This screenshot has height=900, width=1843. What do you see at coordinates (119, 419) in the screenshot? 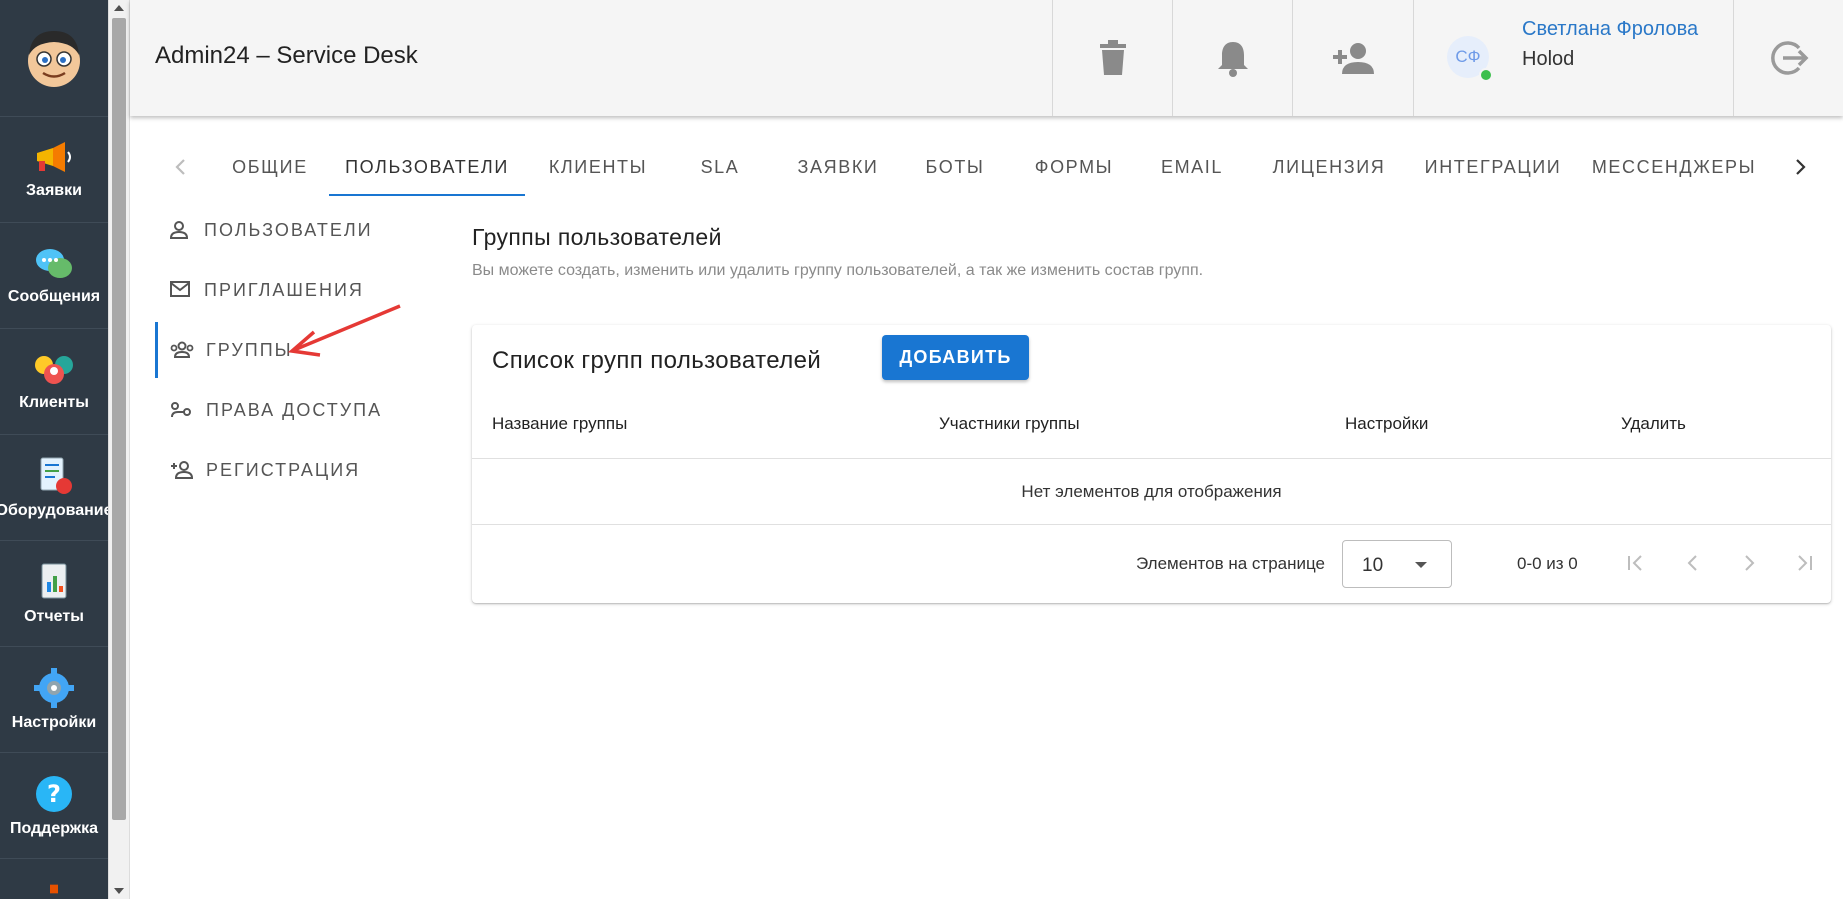
I see `scroll-thumb` at bounding box center [119, 419].